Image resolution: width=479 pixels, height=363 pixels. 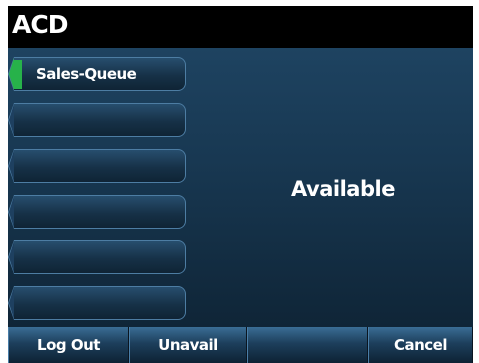 What do you see at coordinates (40, 24) in the screenshot?
I see `screen-title: ACD` at bounding box center [40, 24].